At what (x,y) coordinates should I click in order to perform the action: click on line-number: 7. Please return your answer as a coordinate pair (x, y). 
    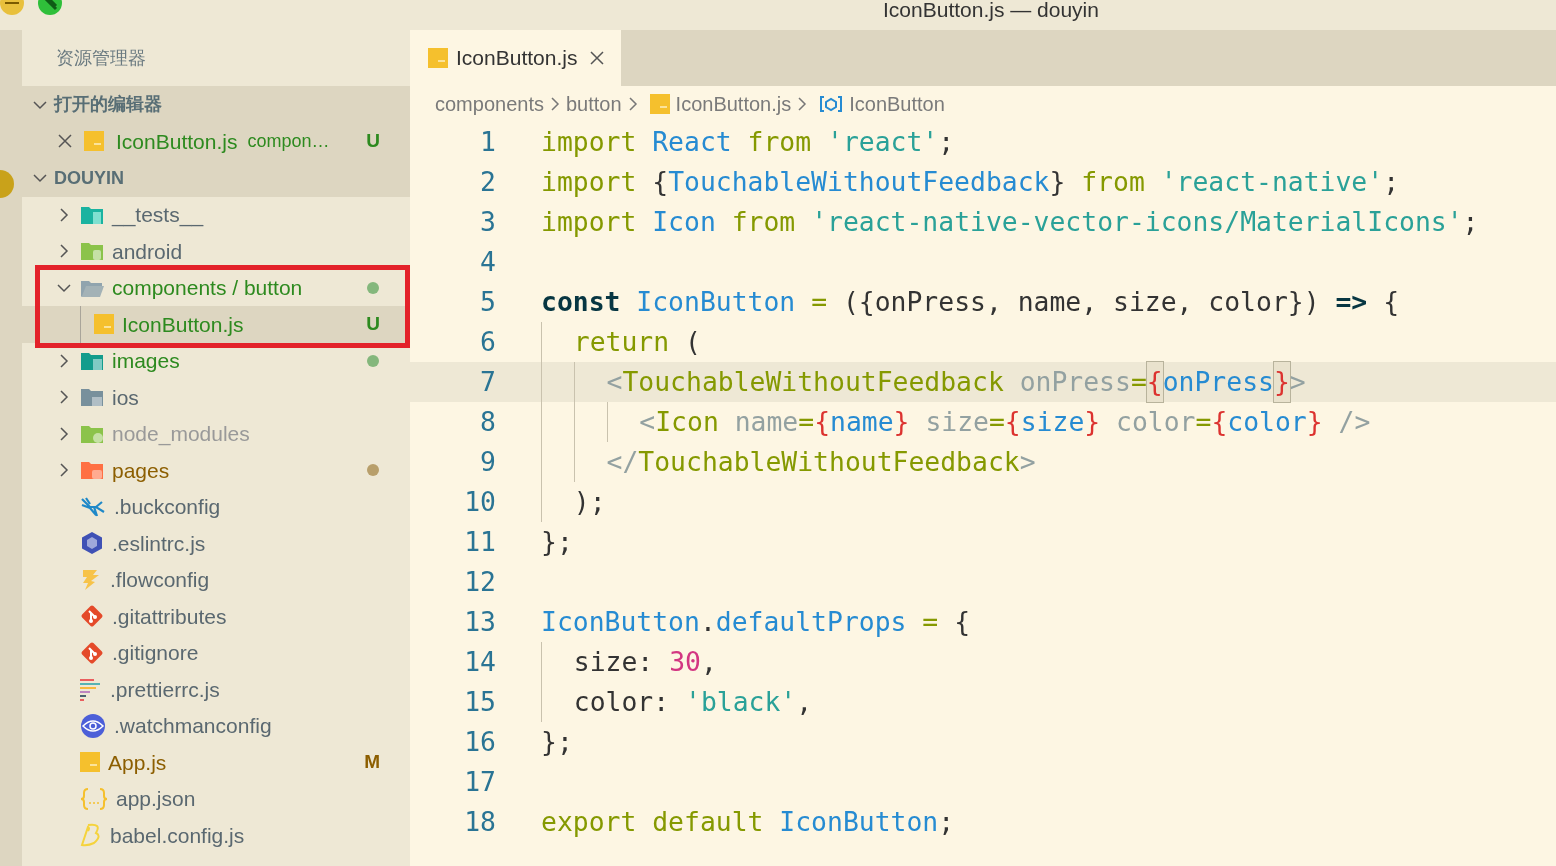
    Looking at the image, I should click on (487, 382).